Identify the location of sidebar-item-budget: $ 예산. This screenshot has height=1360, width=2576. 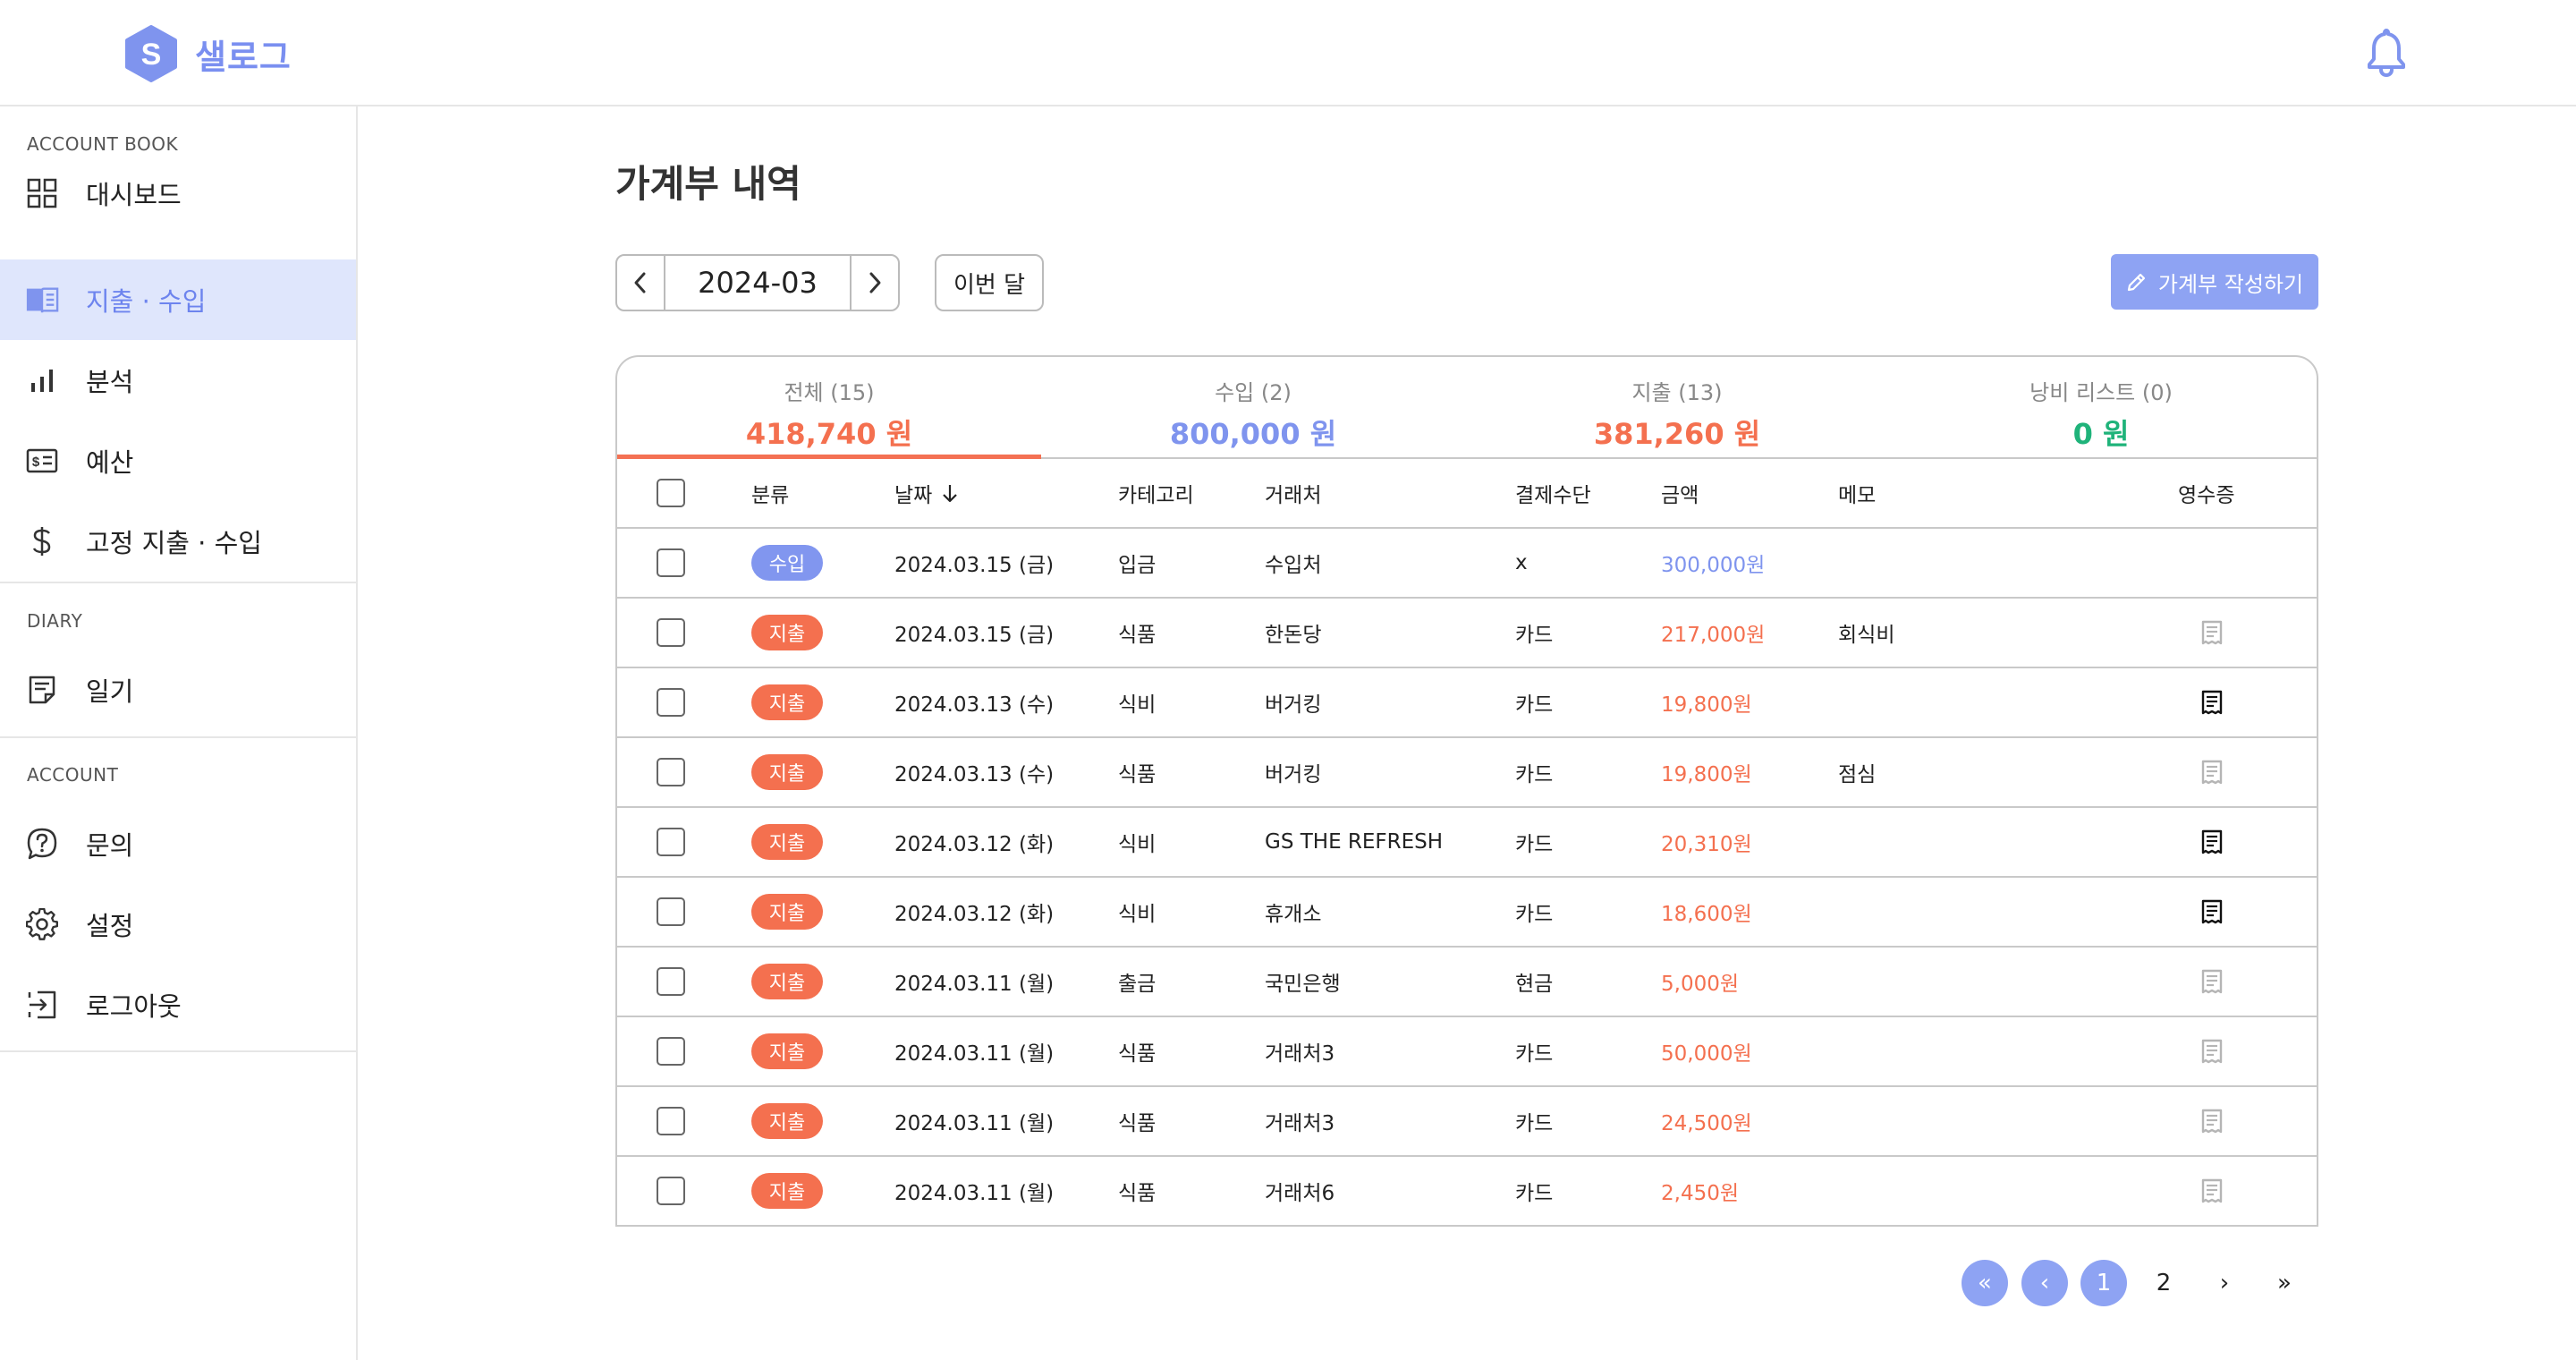
(178, 461).